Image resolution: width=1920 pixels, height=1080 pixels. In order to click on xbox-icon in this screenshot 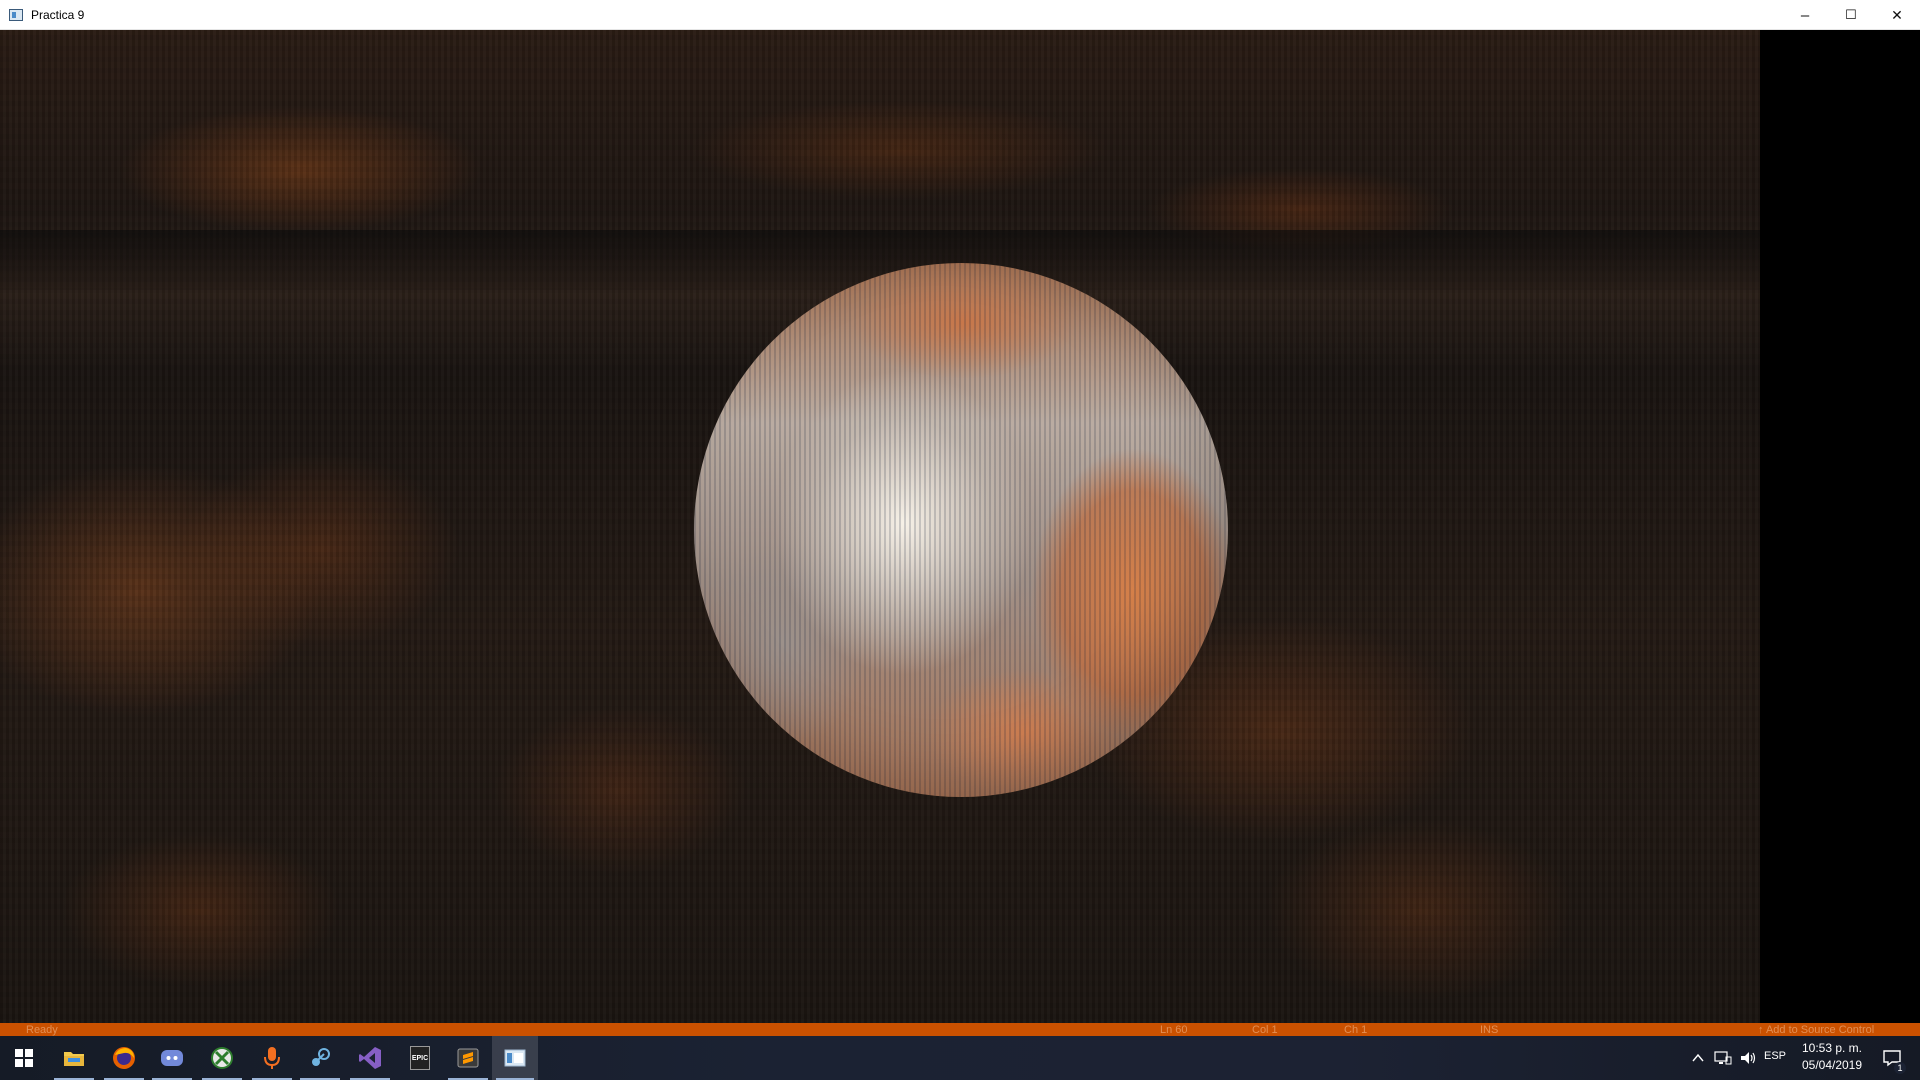, I will do `click(222, 1058)`.